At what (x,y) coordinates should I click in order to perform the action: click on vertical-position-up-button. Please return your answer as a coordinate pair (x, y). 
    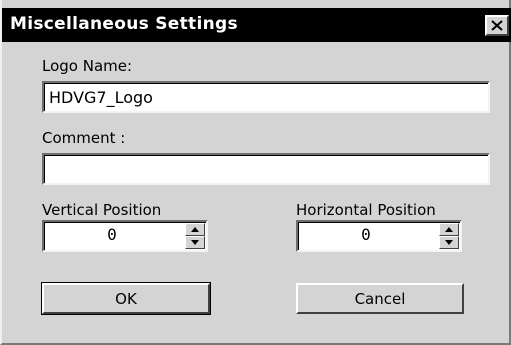
    Looking at the image, I should click on (195, 229).